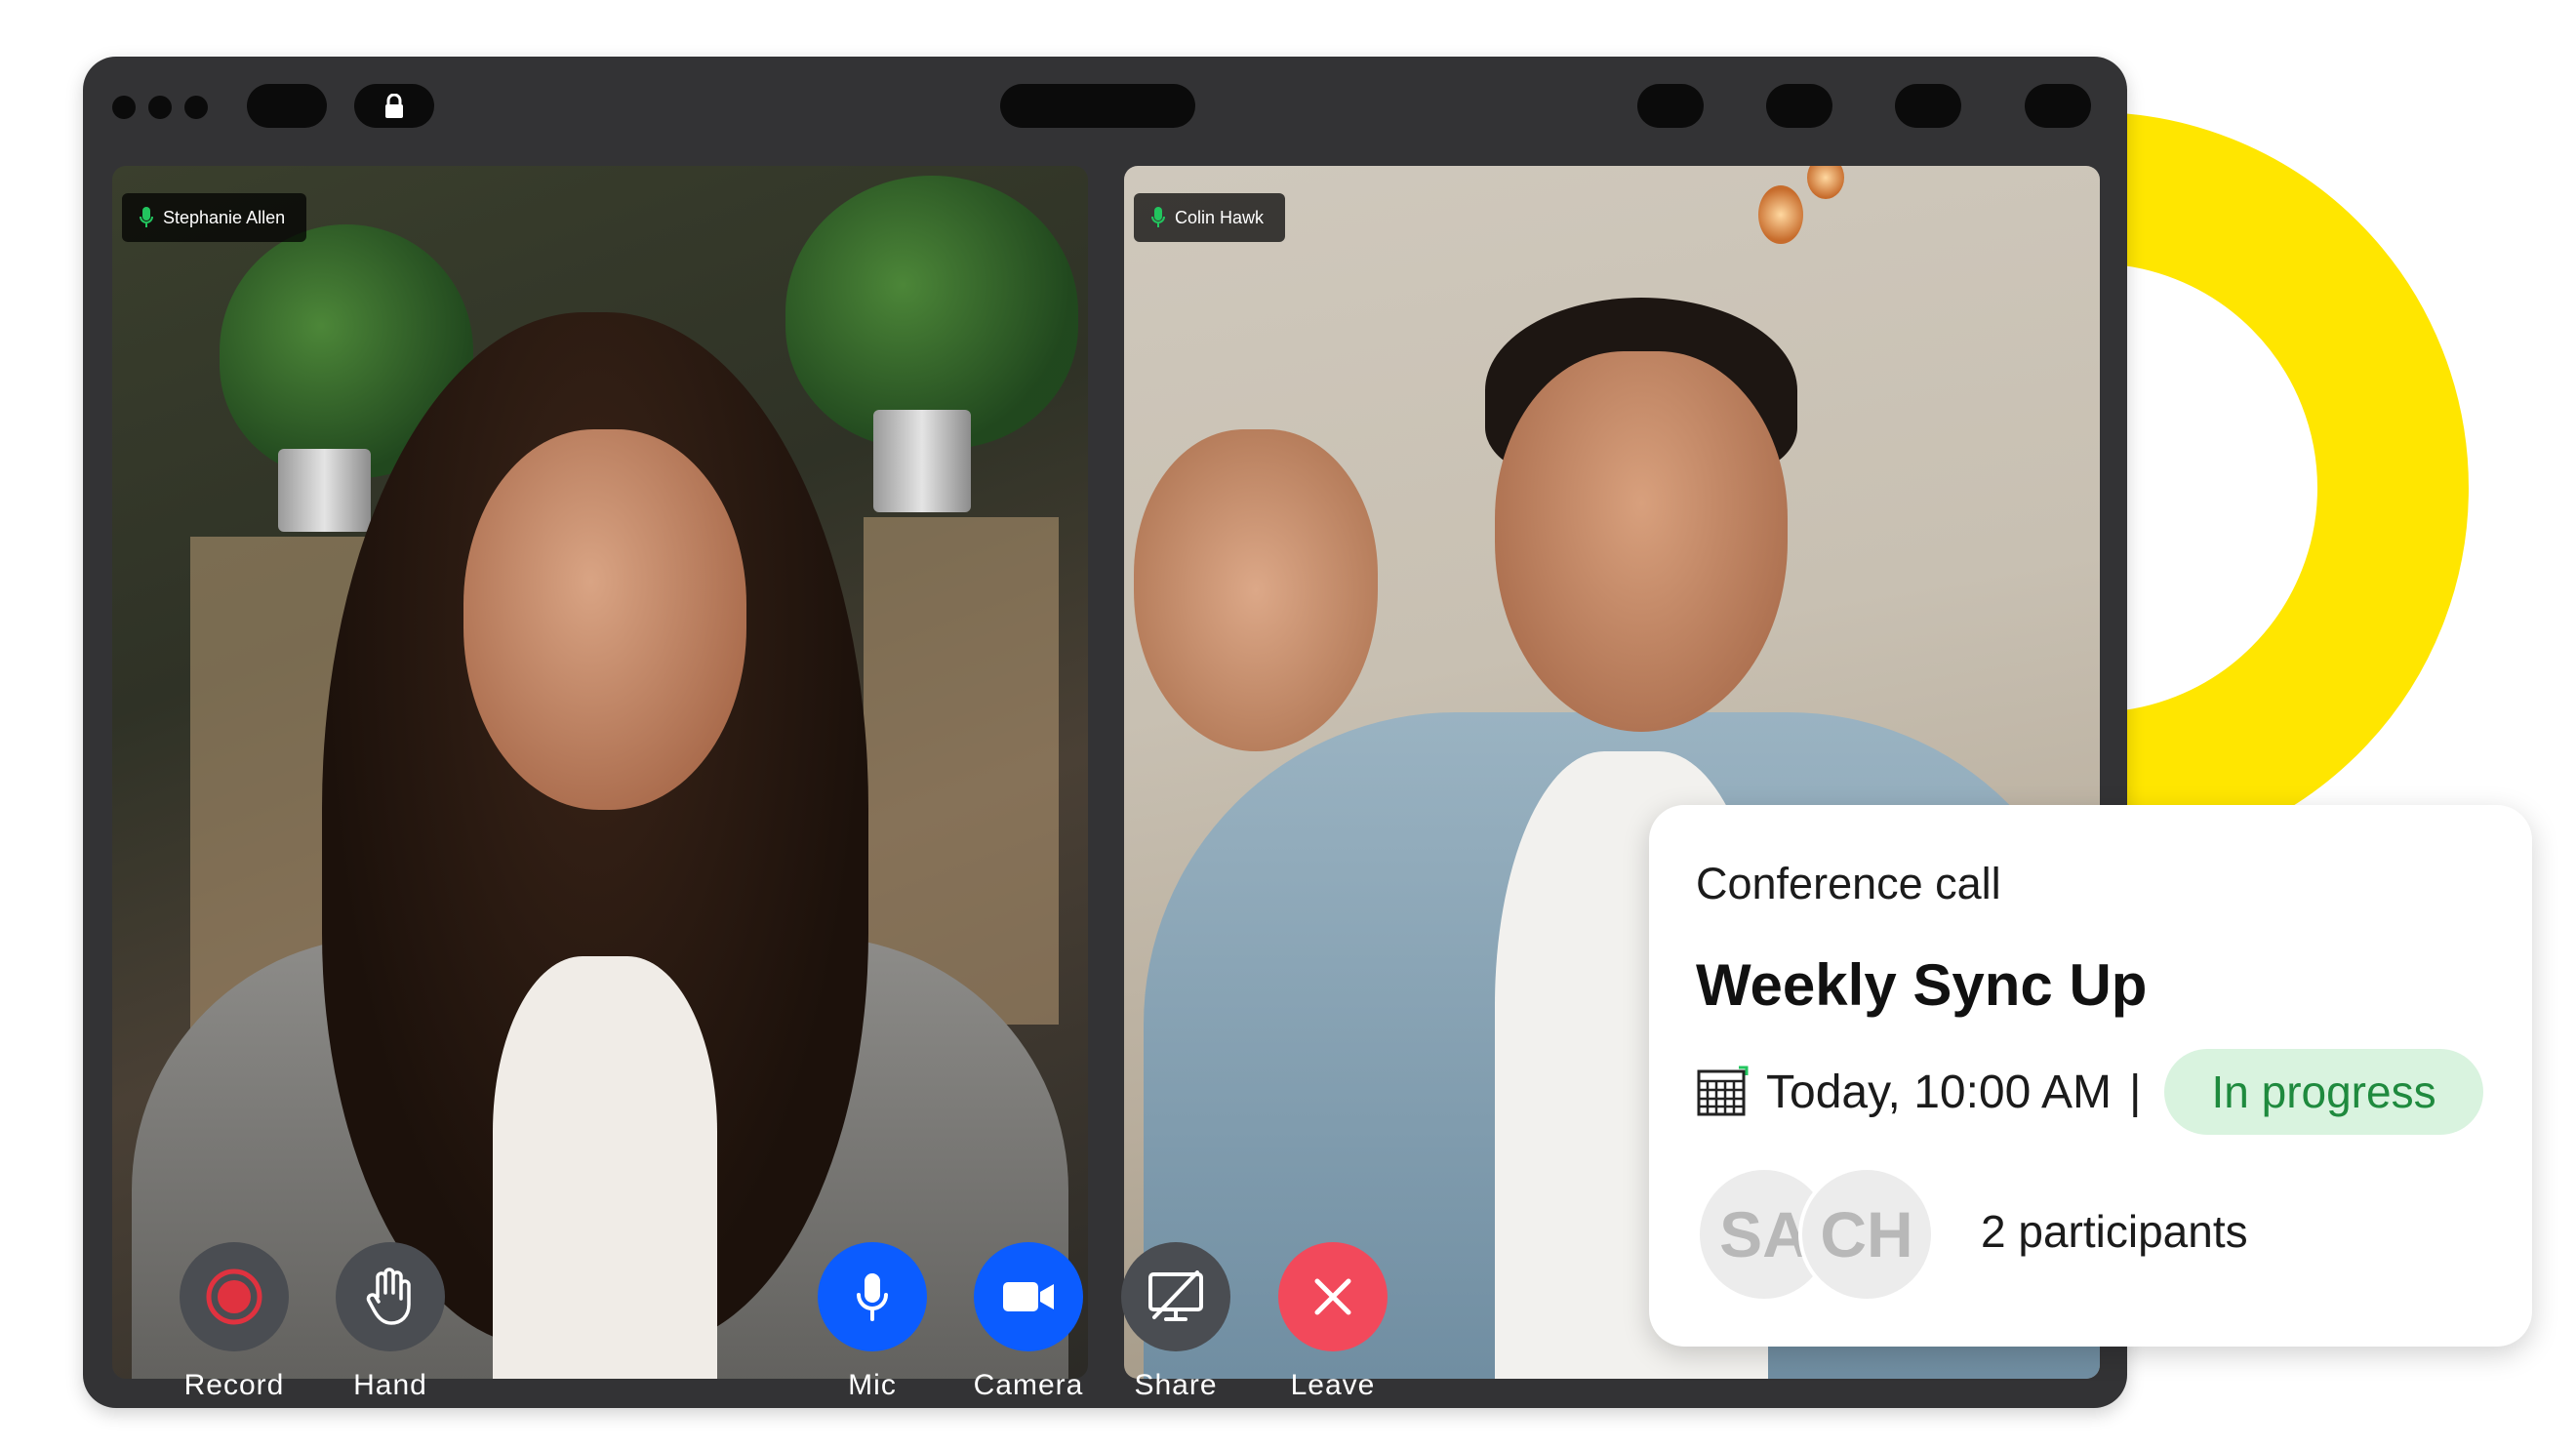  I want to click on share-label: Share, so click(1176, 1385).